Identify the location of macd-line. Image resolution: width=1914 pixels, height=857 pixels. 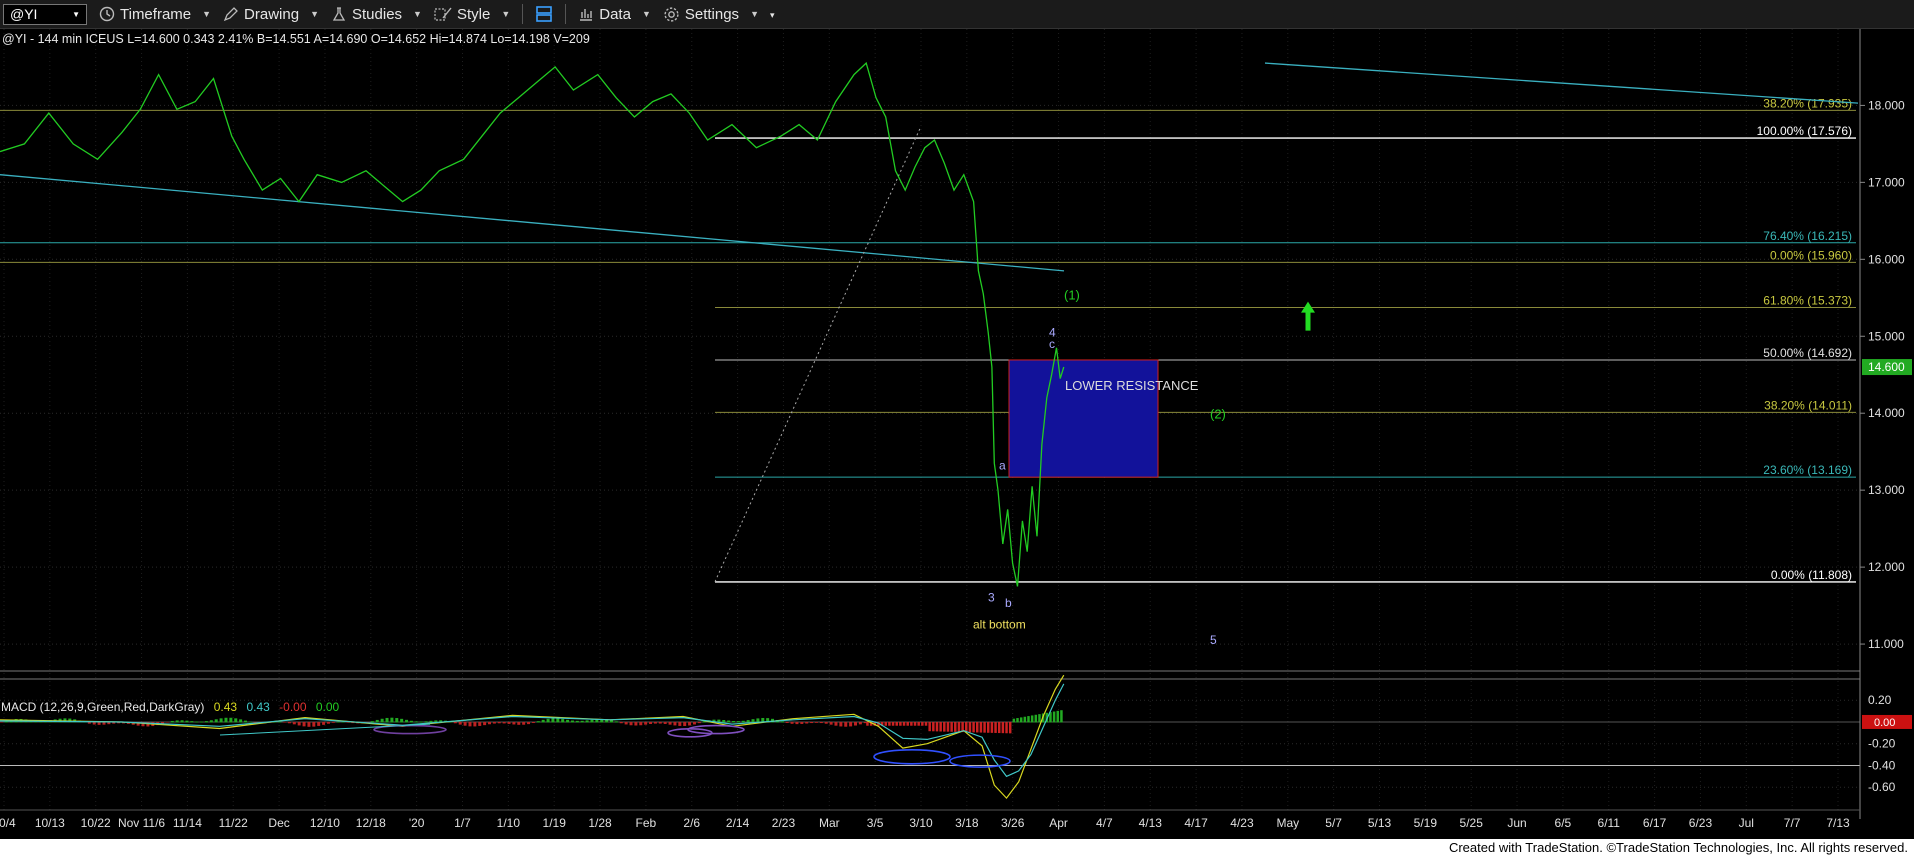
(532, 730).